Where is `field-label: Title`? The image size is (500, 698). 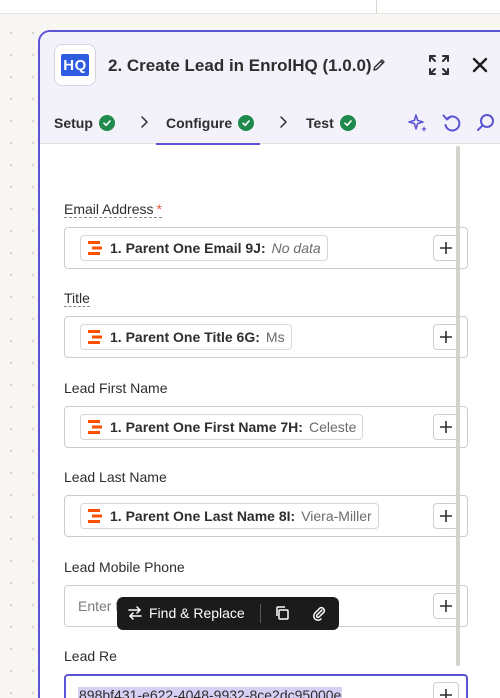
field-label: Title is located at coordinates (77, 298).